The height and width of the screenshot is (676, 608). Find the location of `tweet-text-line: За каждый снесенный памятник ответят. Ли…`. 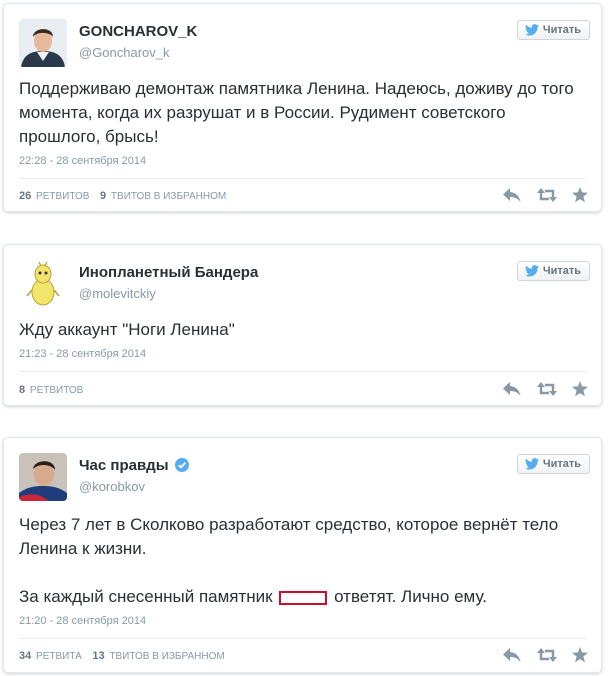

tweet-text-line: За каждый снесенный памятник ответят. Ли… is located at coordinates (302, 597).